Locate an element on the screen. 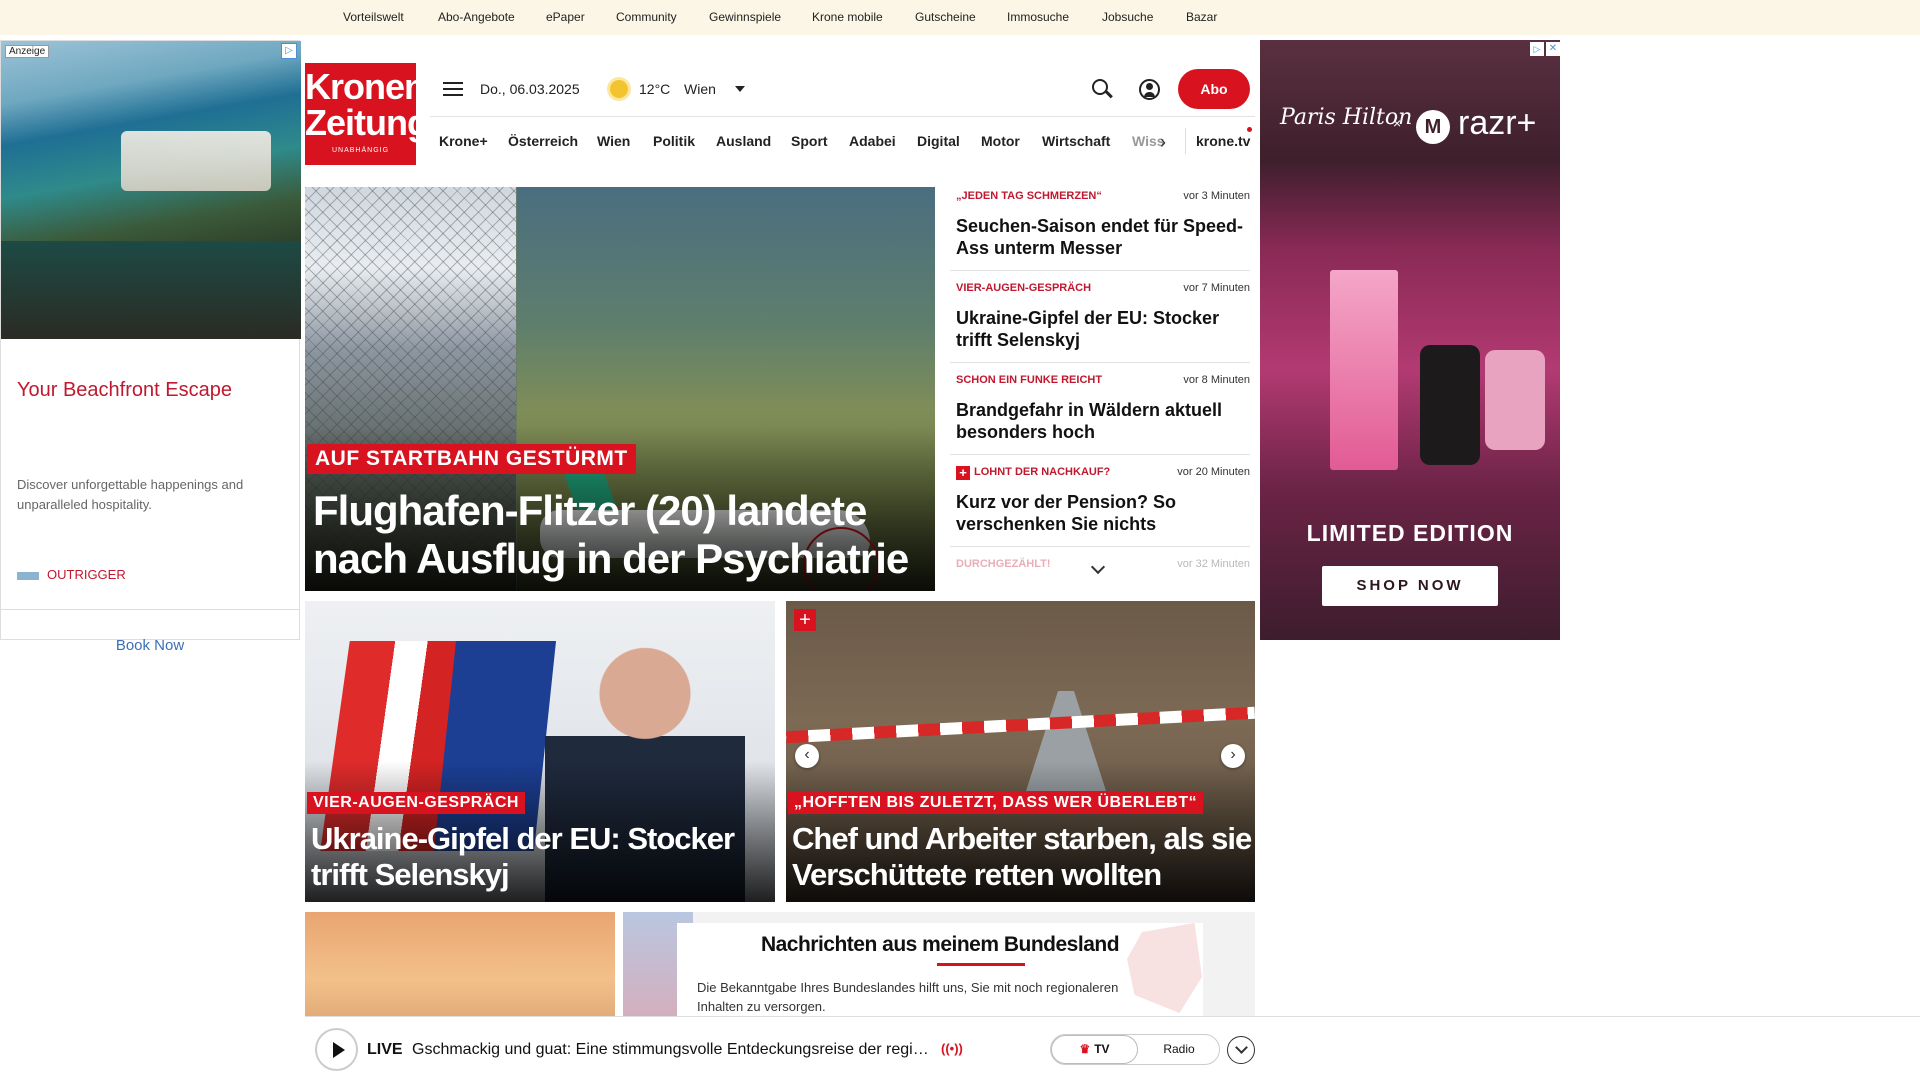 Image resolution: width=1920 pixels, height=1080 pixels. razr-logo: razr+ is located at coordinates (1497, 123).